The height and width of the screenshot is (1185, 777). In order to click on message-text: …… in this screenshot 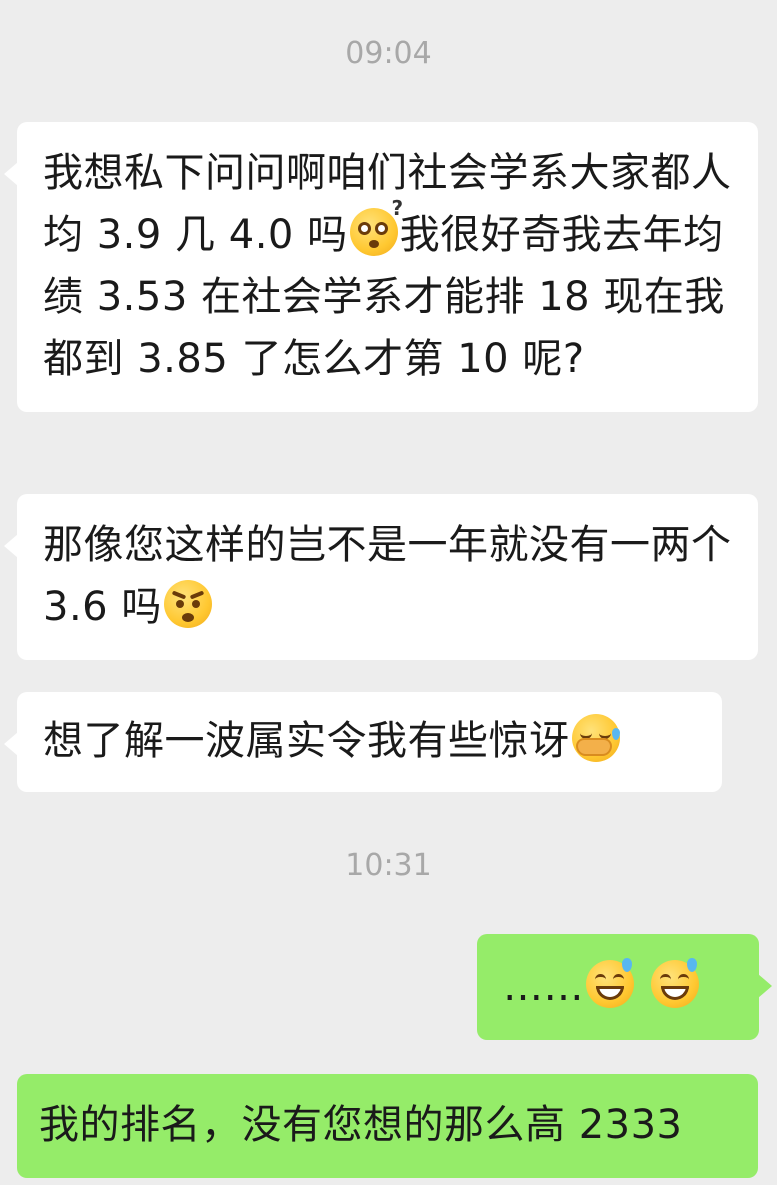, I will do `click(621, 987)`.